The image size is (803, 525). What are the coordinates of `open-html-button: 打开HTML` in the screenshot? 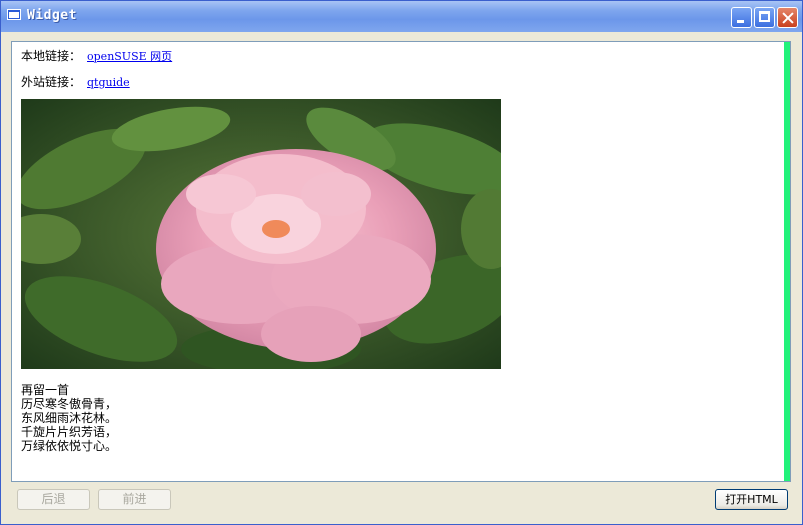 It's located at (751, 499).